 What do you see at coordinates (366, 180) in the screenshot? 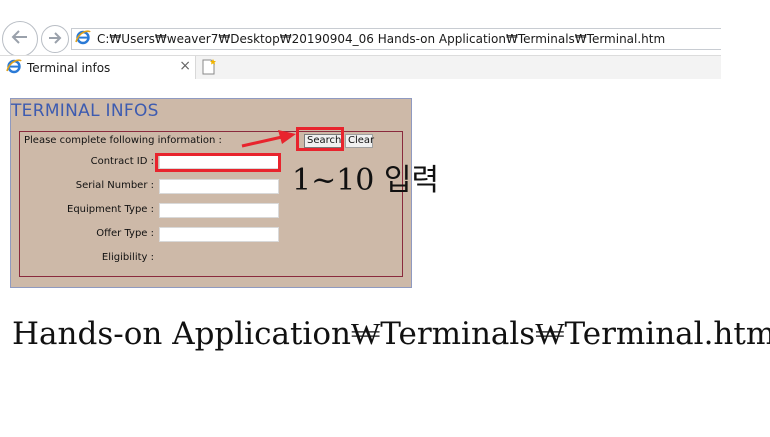
I see `annotation-note: 1~10 입력` at bounding box center [366, 180].